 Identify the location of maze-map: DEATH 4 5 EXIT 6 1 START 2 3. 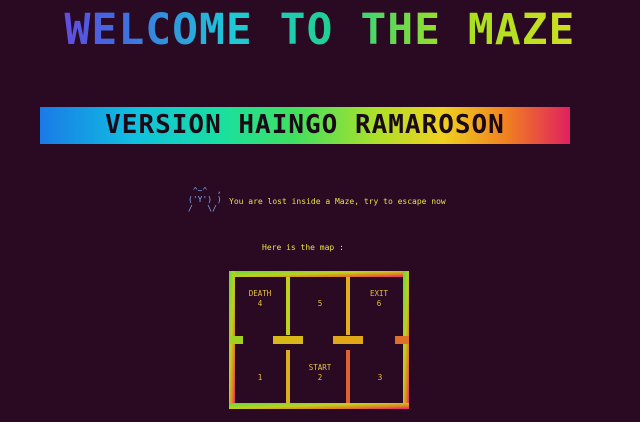
(319, 340).